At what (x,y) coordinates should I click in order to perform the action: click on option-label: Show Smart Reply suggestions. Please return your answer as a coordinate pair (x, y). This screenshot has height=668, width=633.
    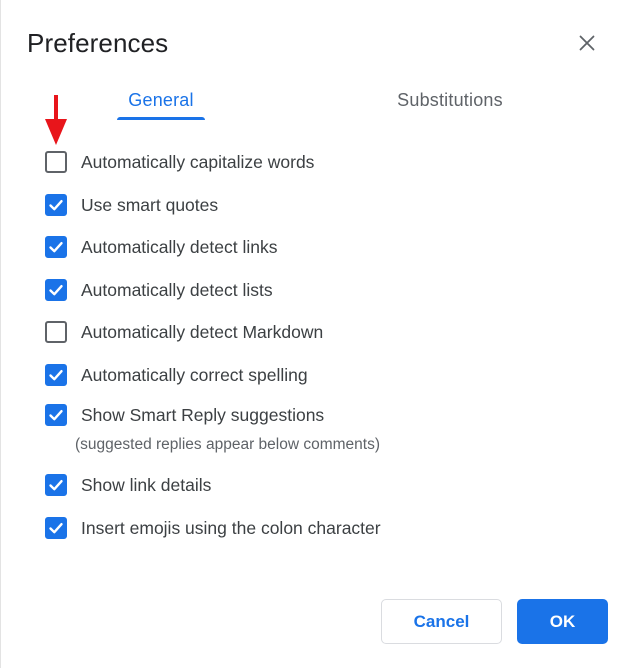
    Looking at the image, I should click on (203, 414).